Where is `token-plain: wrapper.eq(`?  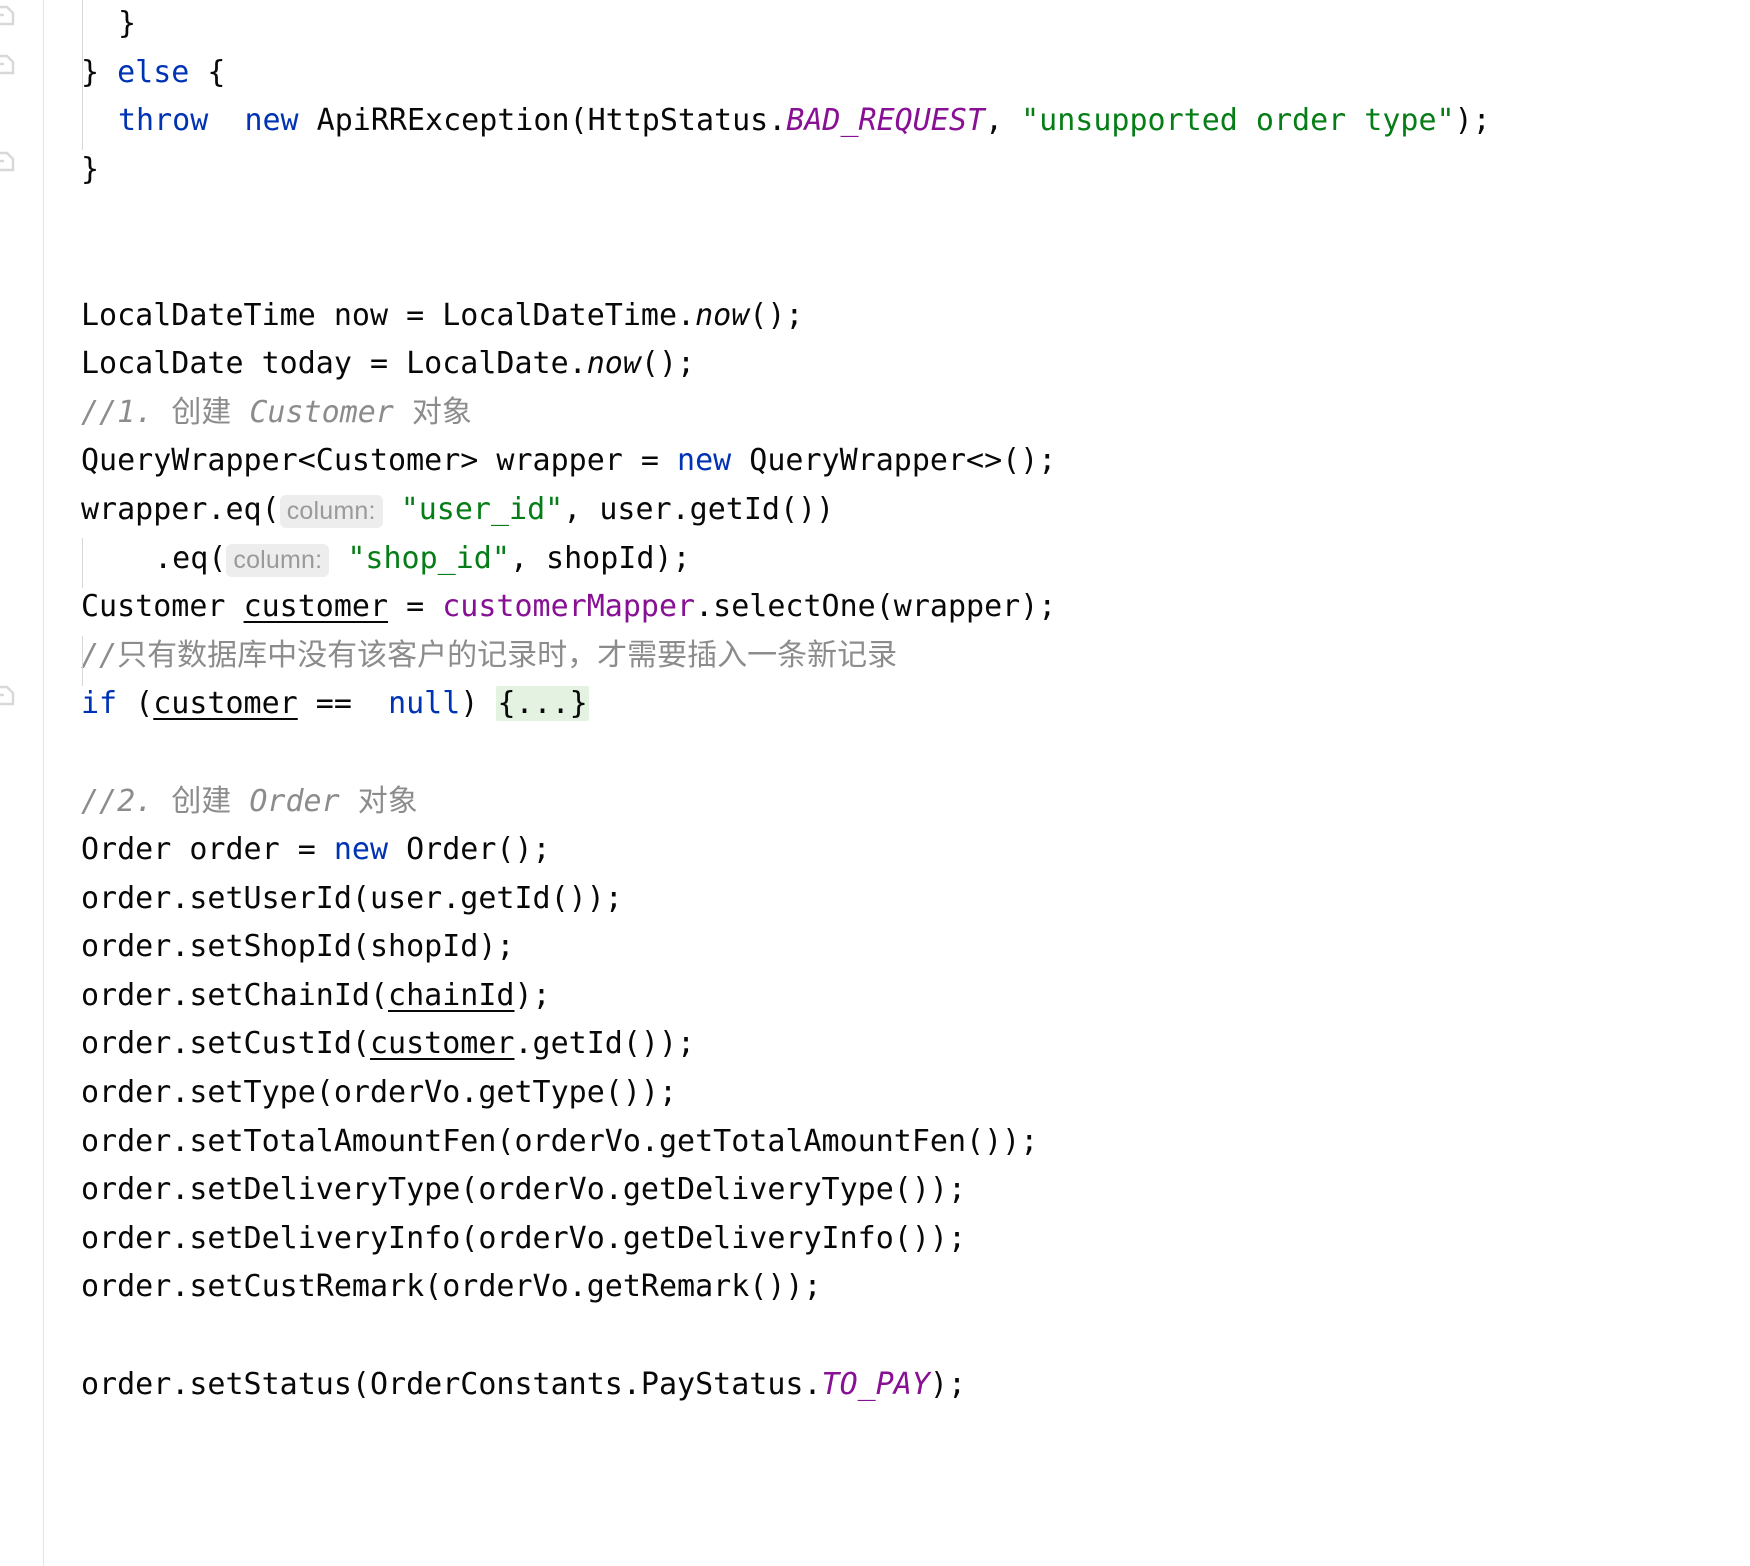
token-plain: wrapper.eq( is located at coordinates (180, 509).